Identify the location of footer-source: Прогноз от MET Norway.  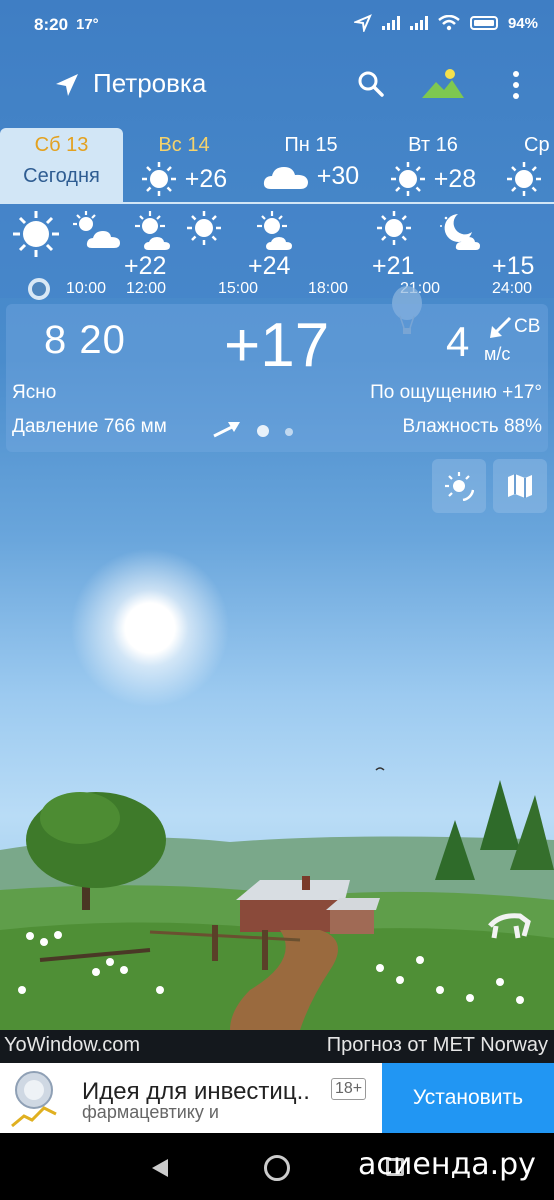
(437, 1045).